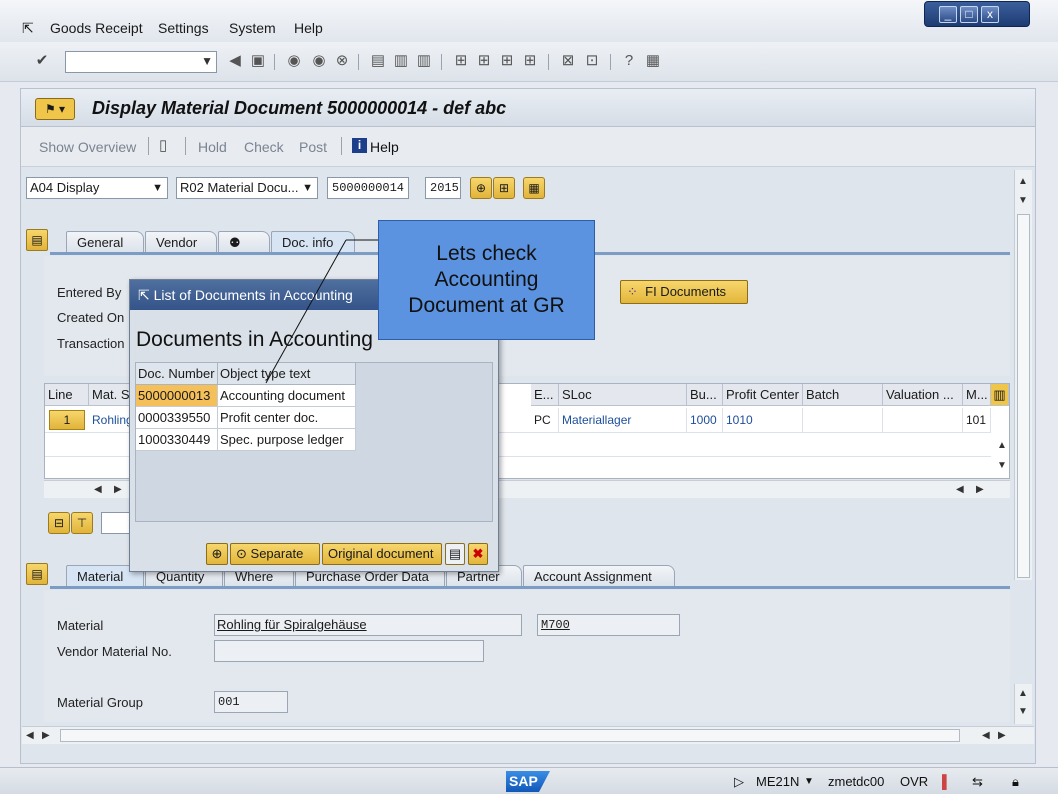  What do you see at coordinates (97, 188) in the screenshot?
I see `action-select: A04 Display ▼` at bounding box center [97, 188].